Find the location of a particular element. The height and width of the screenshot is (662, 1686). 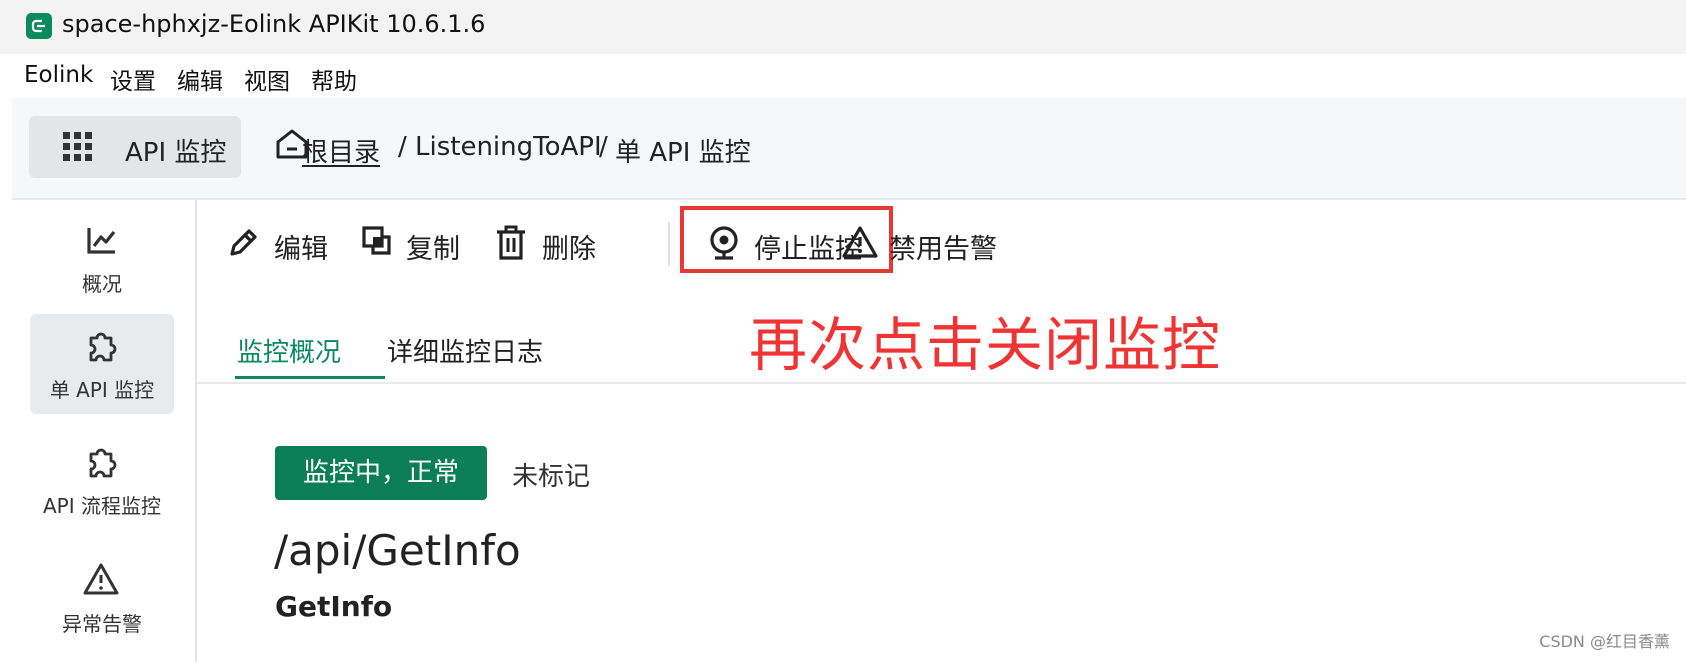

sidebar: 概况 单 API 监控 API 流程监控 异常告警 is located at coordinates (104, 431).